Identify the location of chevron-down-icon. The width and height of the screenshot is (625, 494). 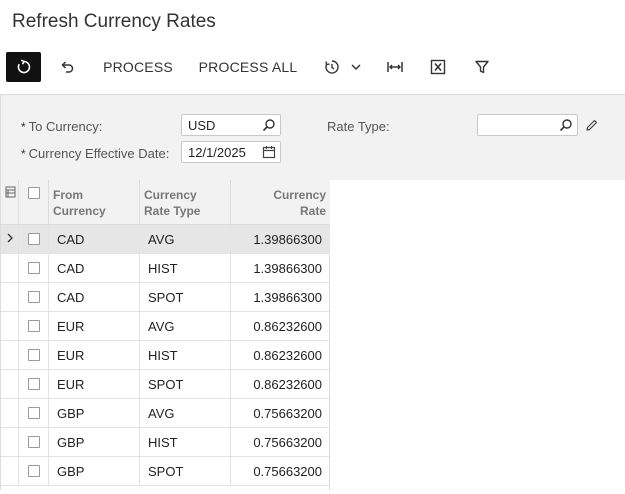
(356, 67).